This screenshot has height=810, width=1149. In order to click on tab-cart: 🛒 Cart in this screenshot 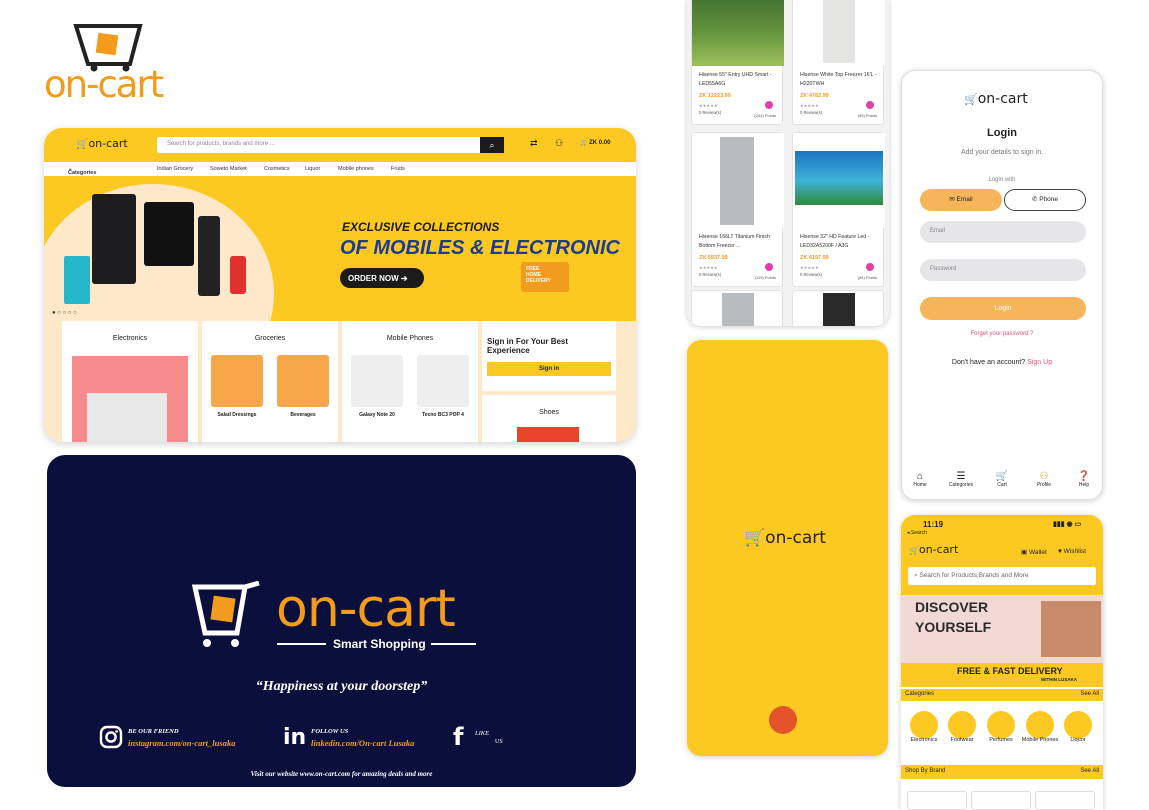, I will do `click(1002, 479)`.